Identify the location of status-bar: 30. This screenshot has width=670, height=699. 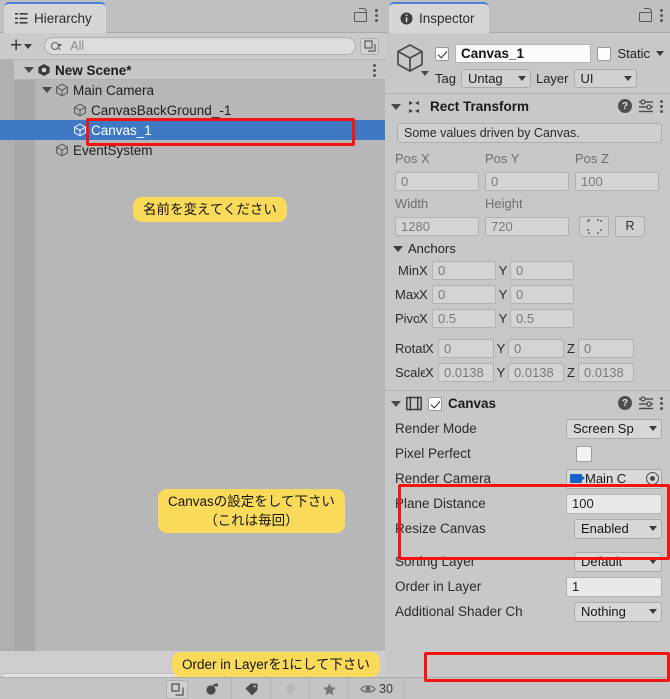
(335, 688).